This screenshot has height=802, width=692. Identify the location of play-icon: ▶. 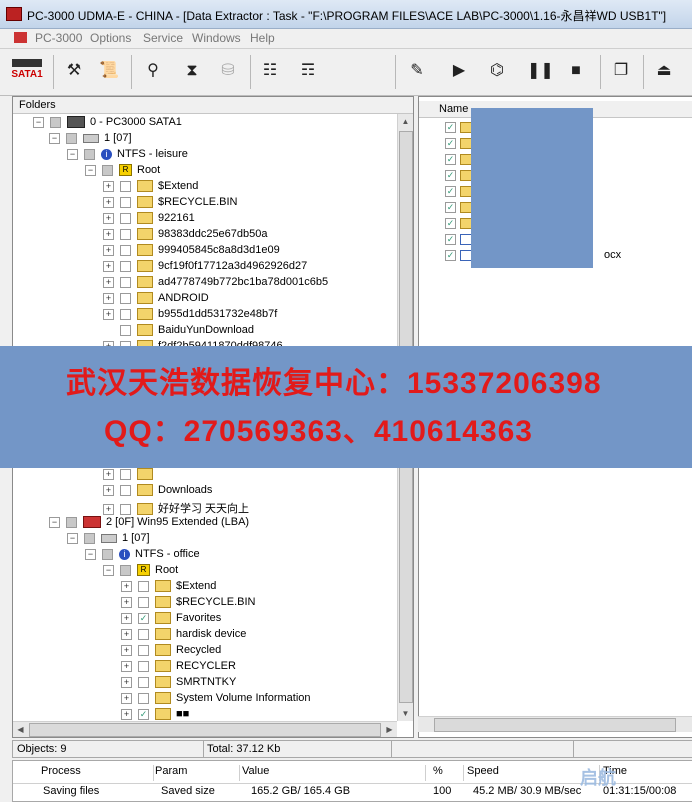
(459, 71).